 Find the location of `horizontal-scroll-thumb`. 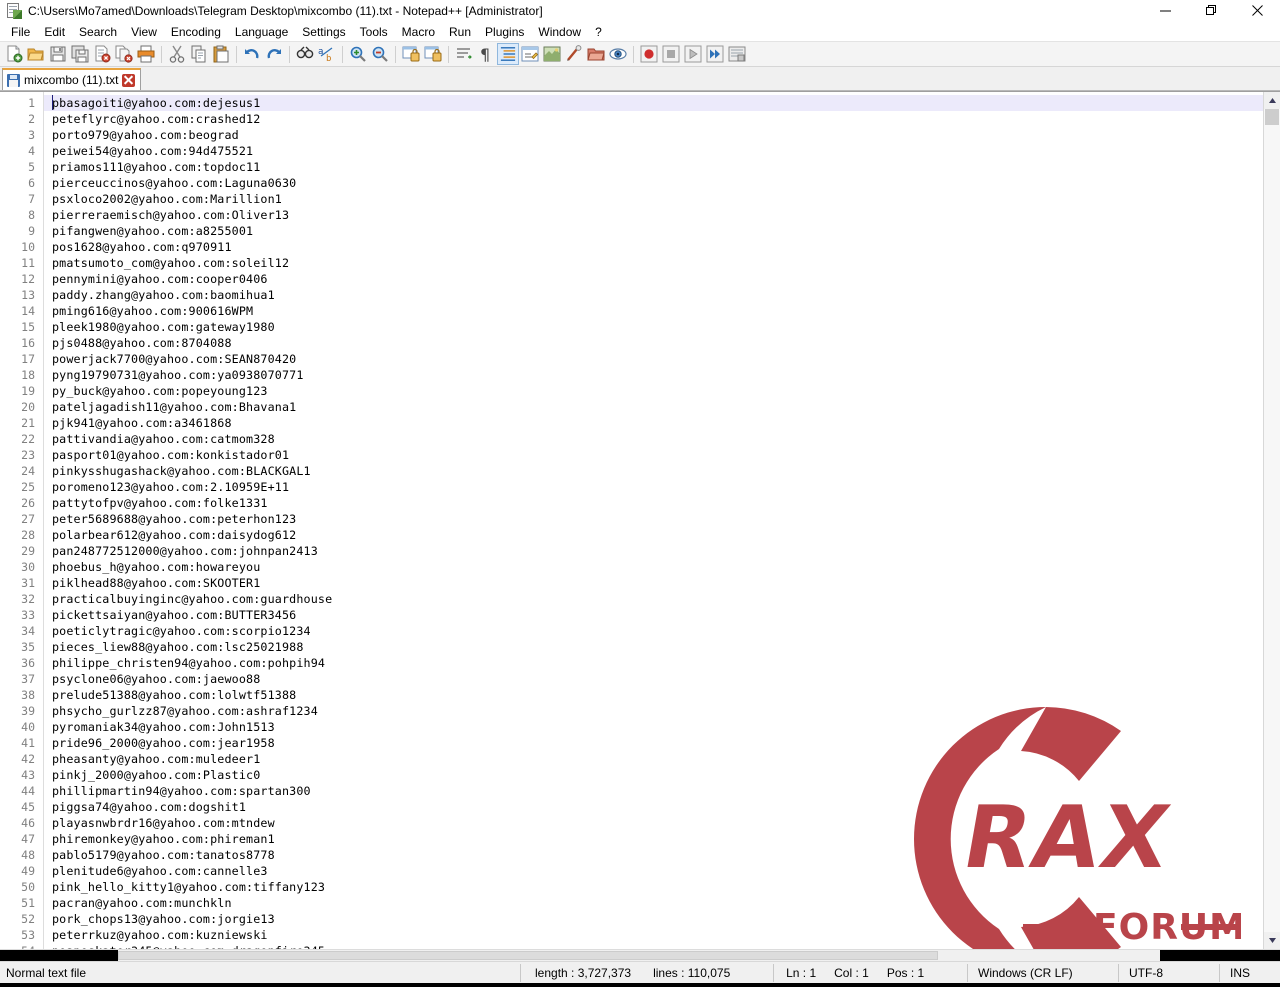

horizontal-scroll-thumb is located at coordinates (528, 955).